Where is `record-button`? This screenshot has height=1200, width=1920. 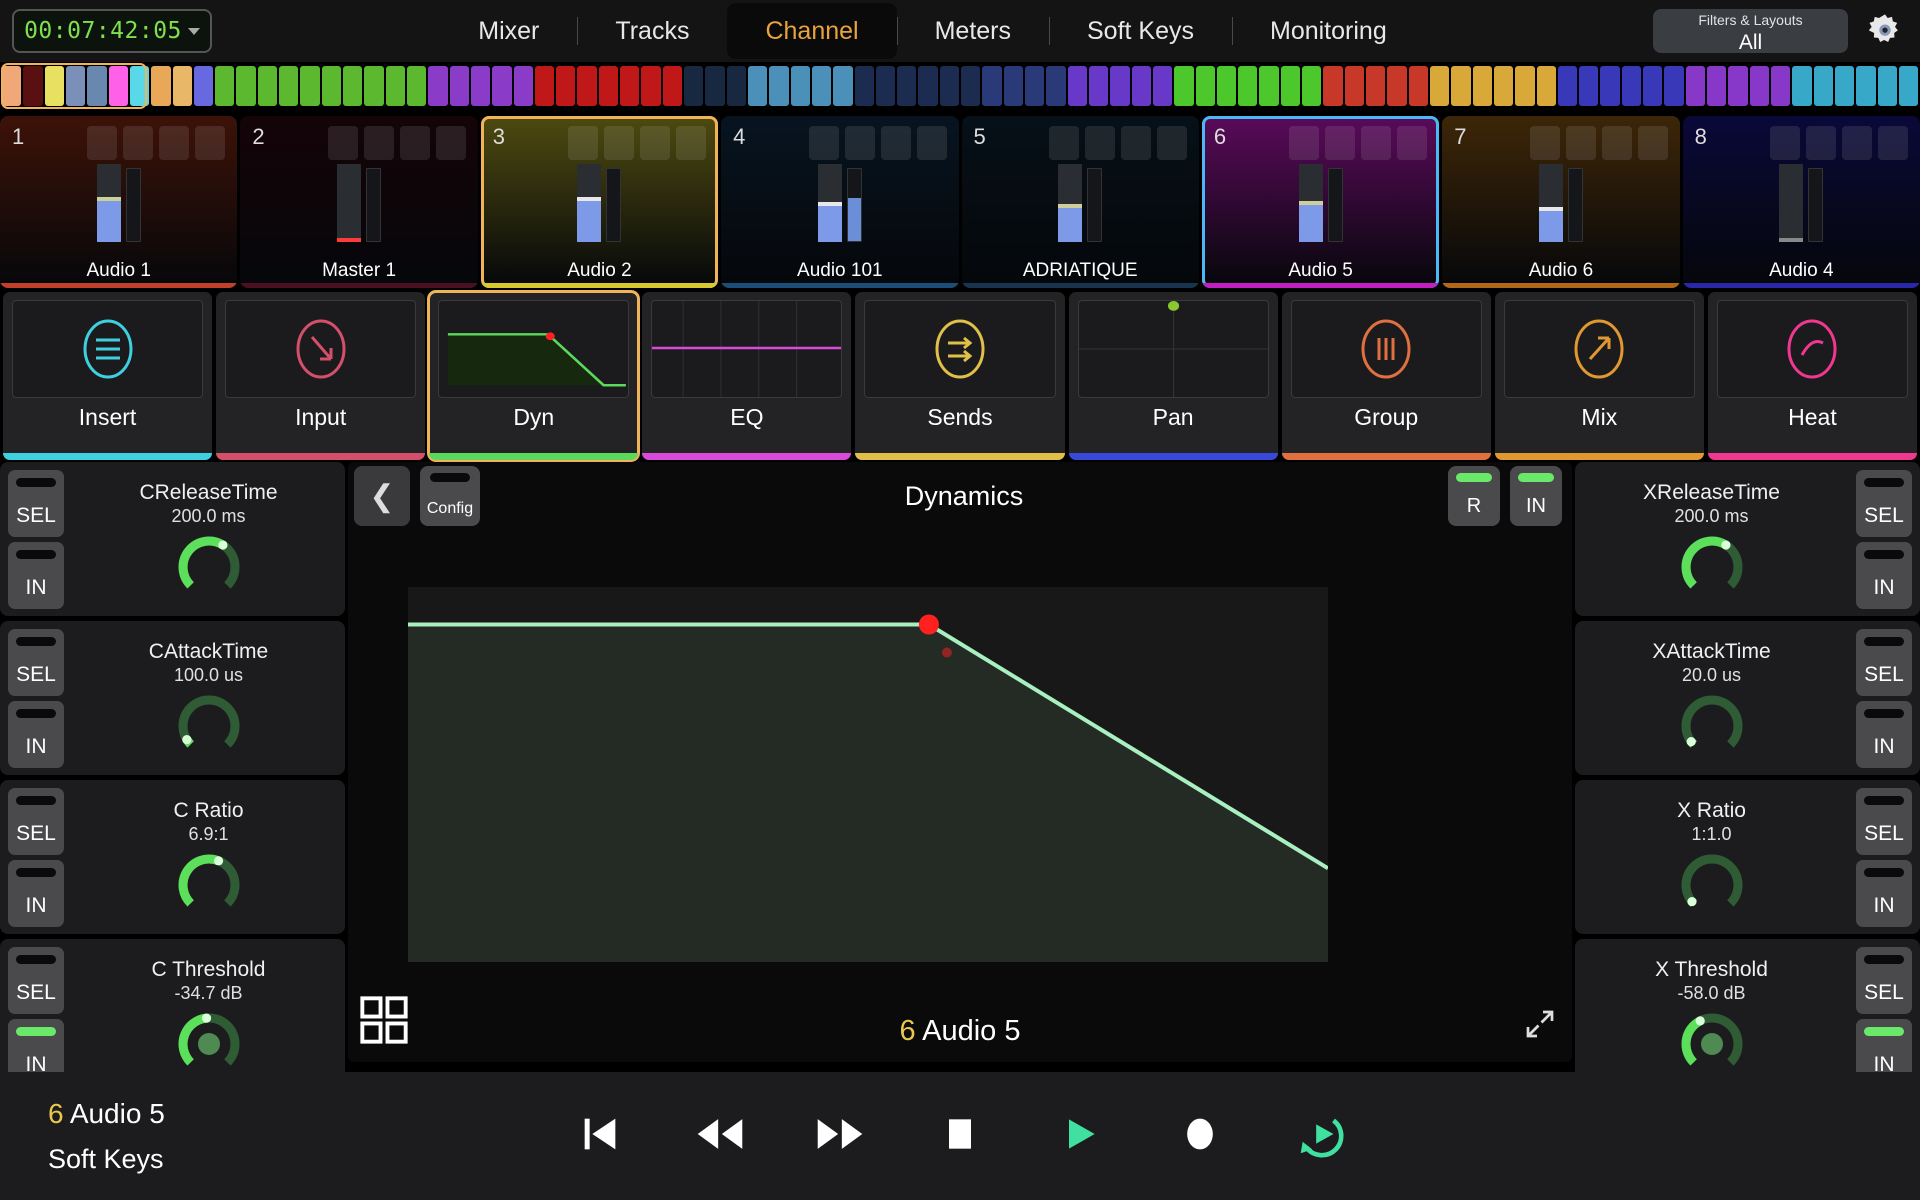
record-button is located at coordinates (1200, 1136).